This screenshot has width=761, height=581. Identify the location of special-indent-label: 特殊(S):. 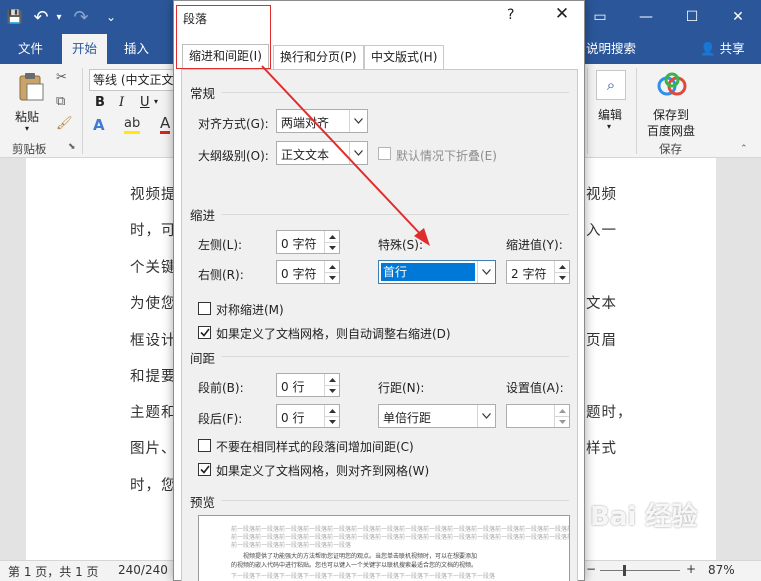
(401, 245).